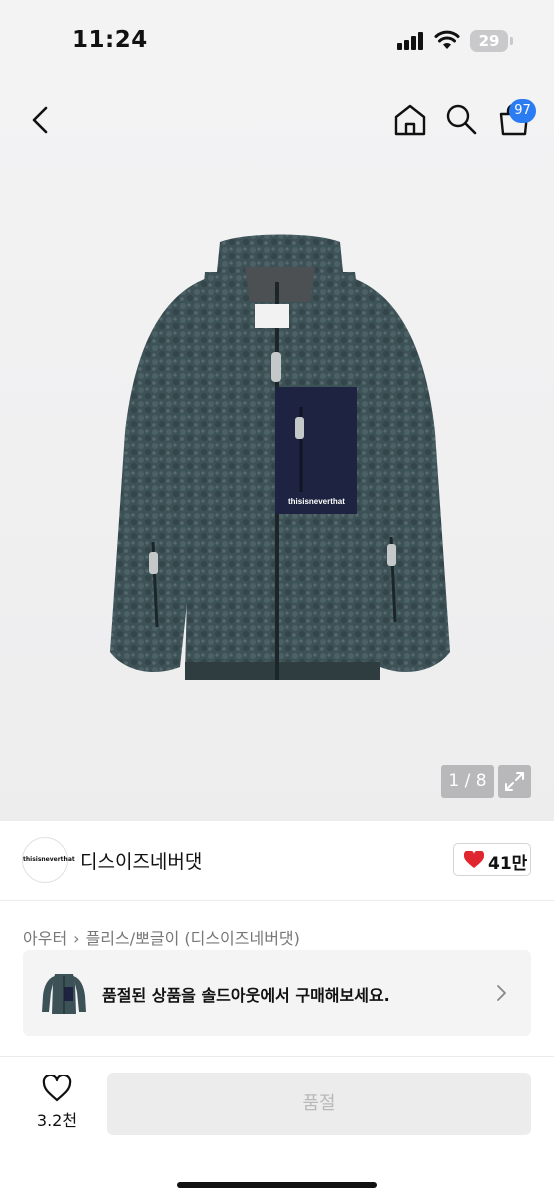 The height and width of the screenshot is (1200, 554). What do you see at coordinates (447, 39) in the screenshot?
I see `wifi-icon` at bounding box center [447, 39].